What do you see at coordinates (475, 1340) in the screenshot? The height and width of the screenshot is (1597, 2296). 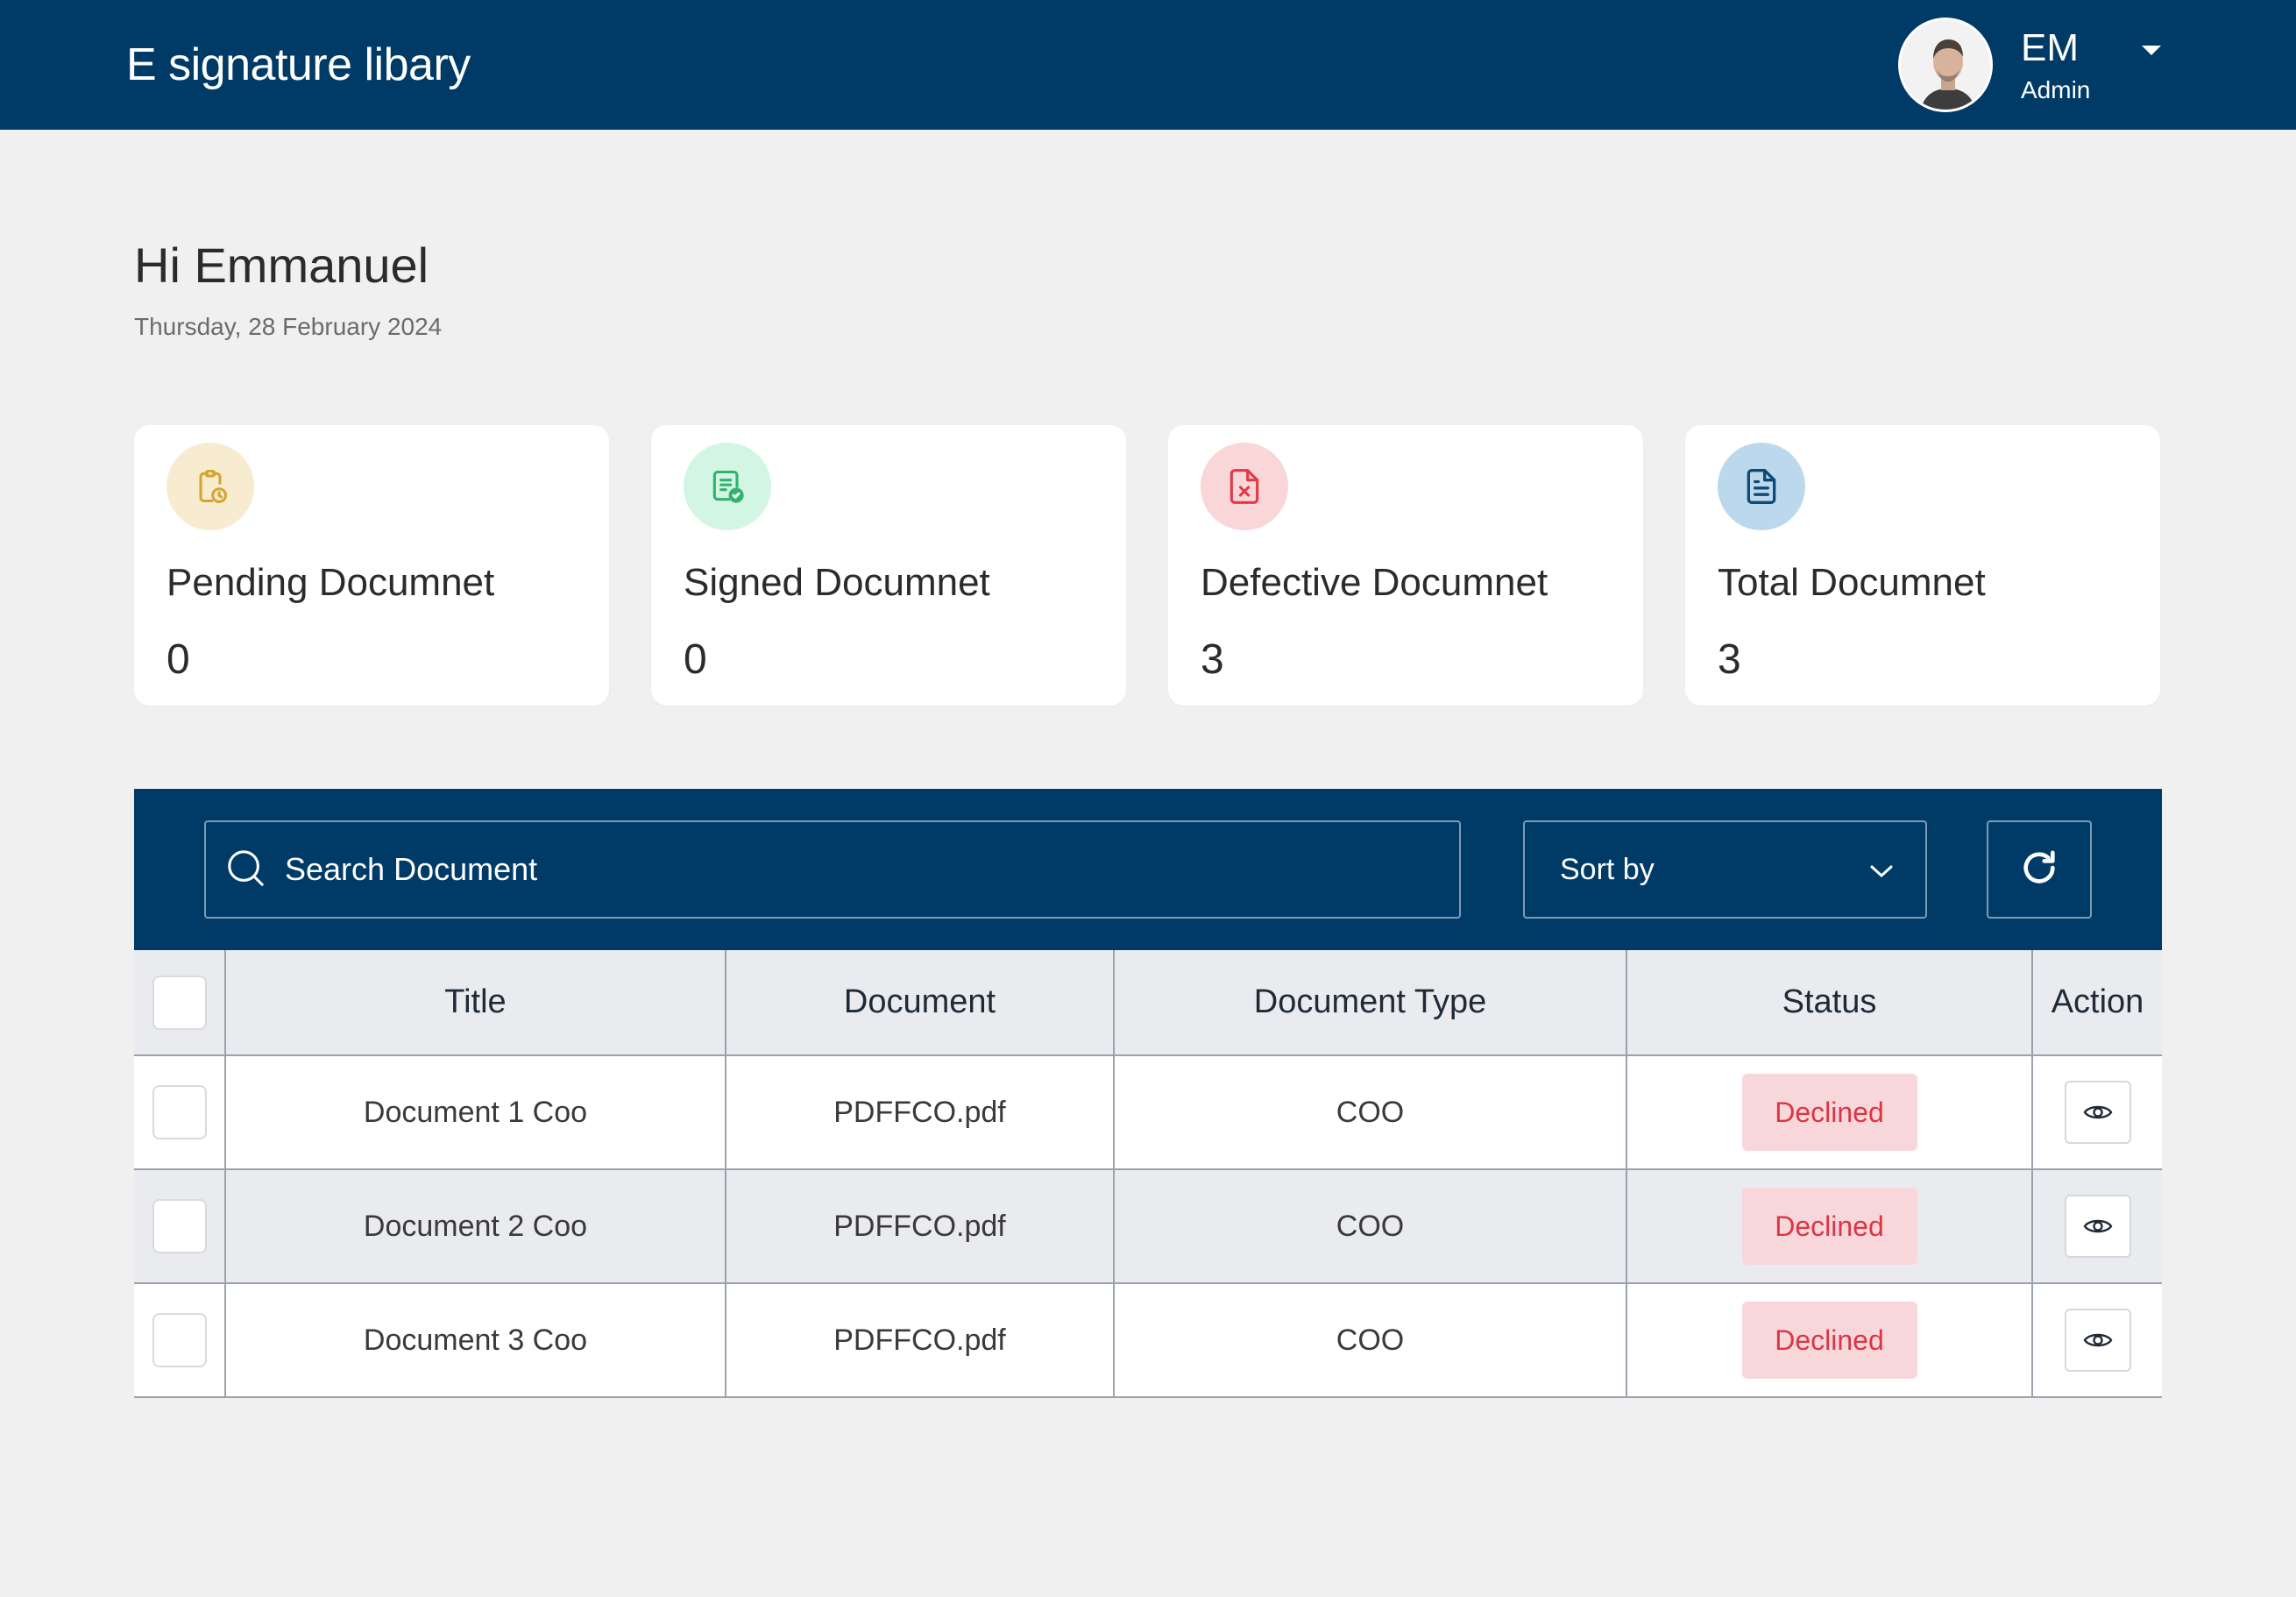 I see `cell-title: Document 3 Coo` at bounding box center [475, 1340].